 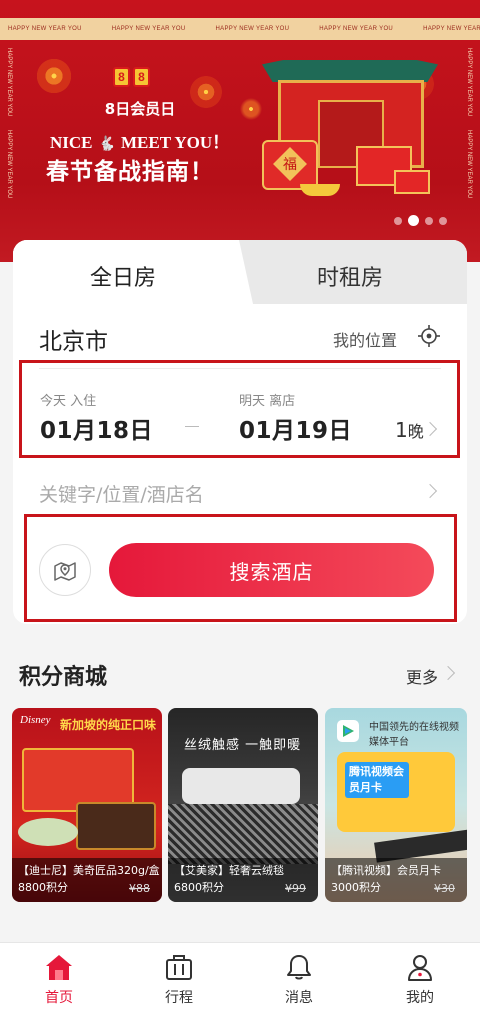 I want to click on user-icon, so click(x=420, y=968).